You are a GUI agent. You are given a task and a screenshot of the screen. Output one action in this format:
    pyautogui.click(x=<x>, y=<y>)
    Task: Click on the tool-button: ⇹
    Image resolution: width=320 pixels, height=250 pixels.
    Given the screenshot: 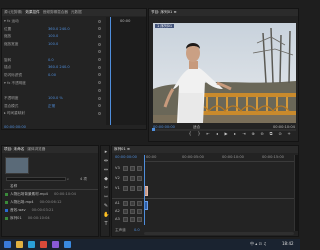 What is the action you would take?
    pyautogui.click(x=106, y=161)
    